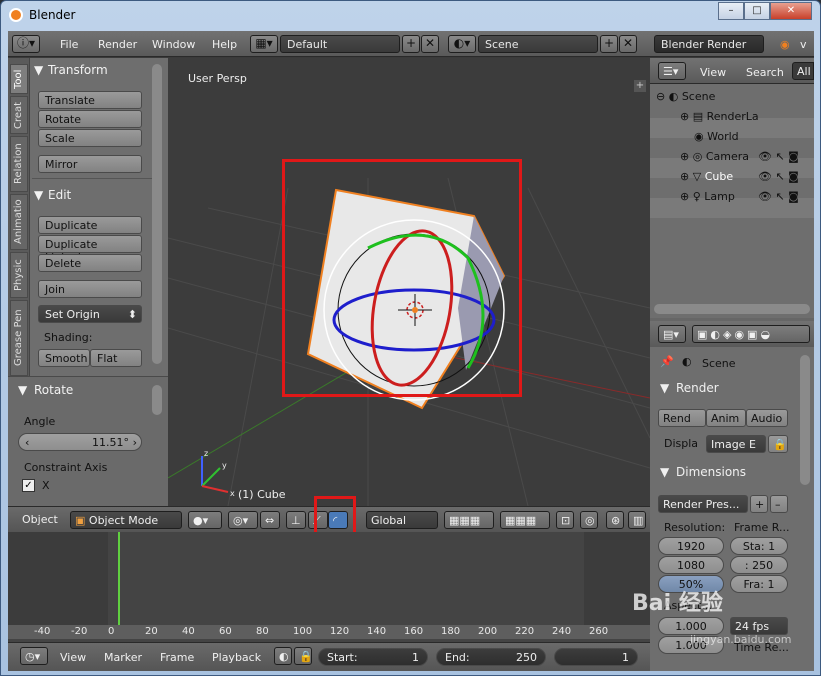 The height and width of the screenshot is (676, 821). Describe the element at coordinates (525, 520) in the screenshot. I see `layers-grid-right: ▦▦▦` at that location.